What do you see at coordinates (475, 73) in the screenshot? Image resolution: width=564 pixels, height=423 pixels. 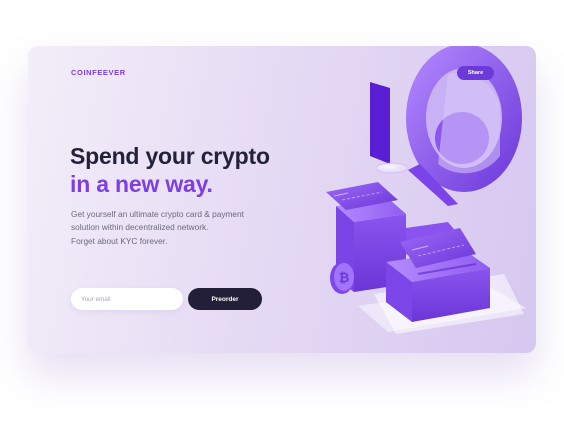 I see `share-button: Share` at bounding box center [475, 73].